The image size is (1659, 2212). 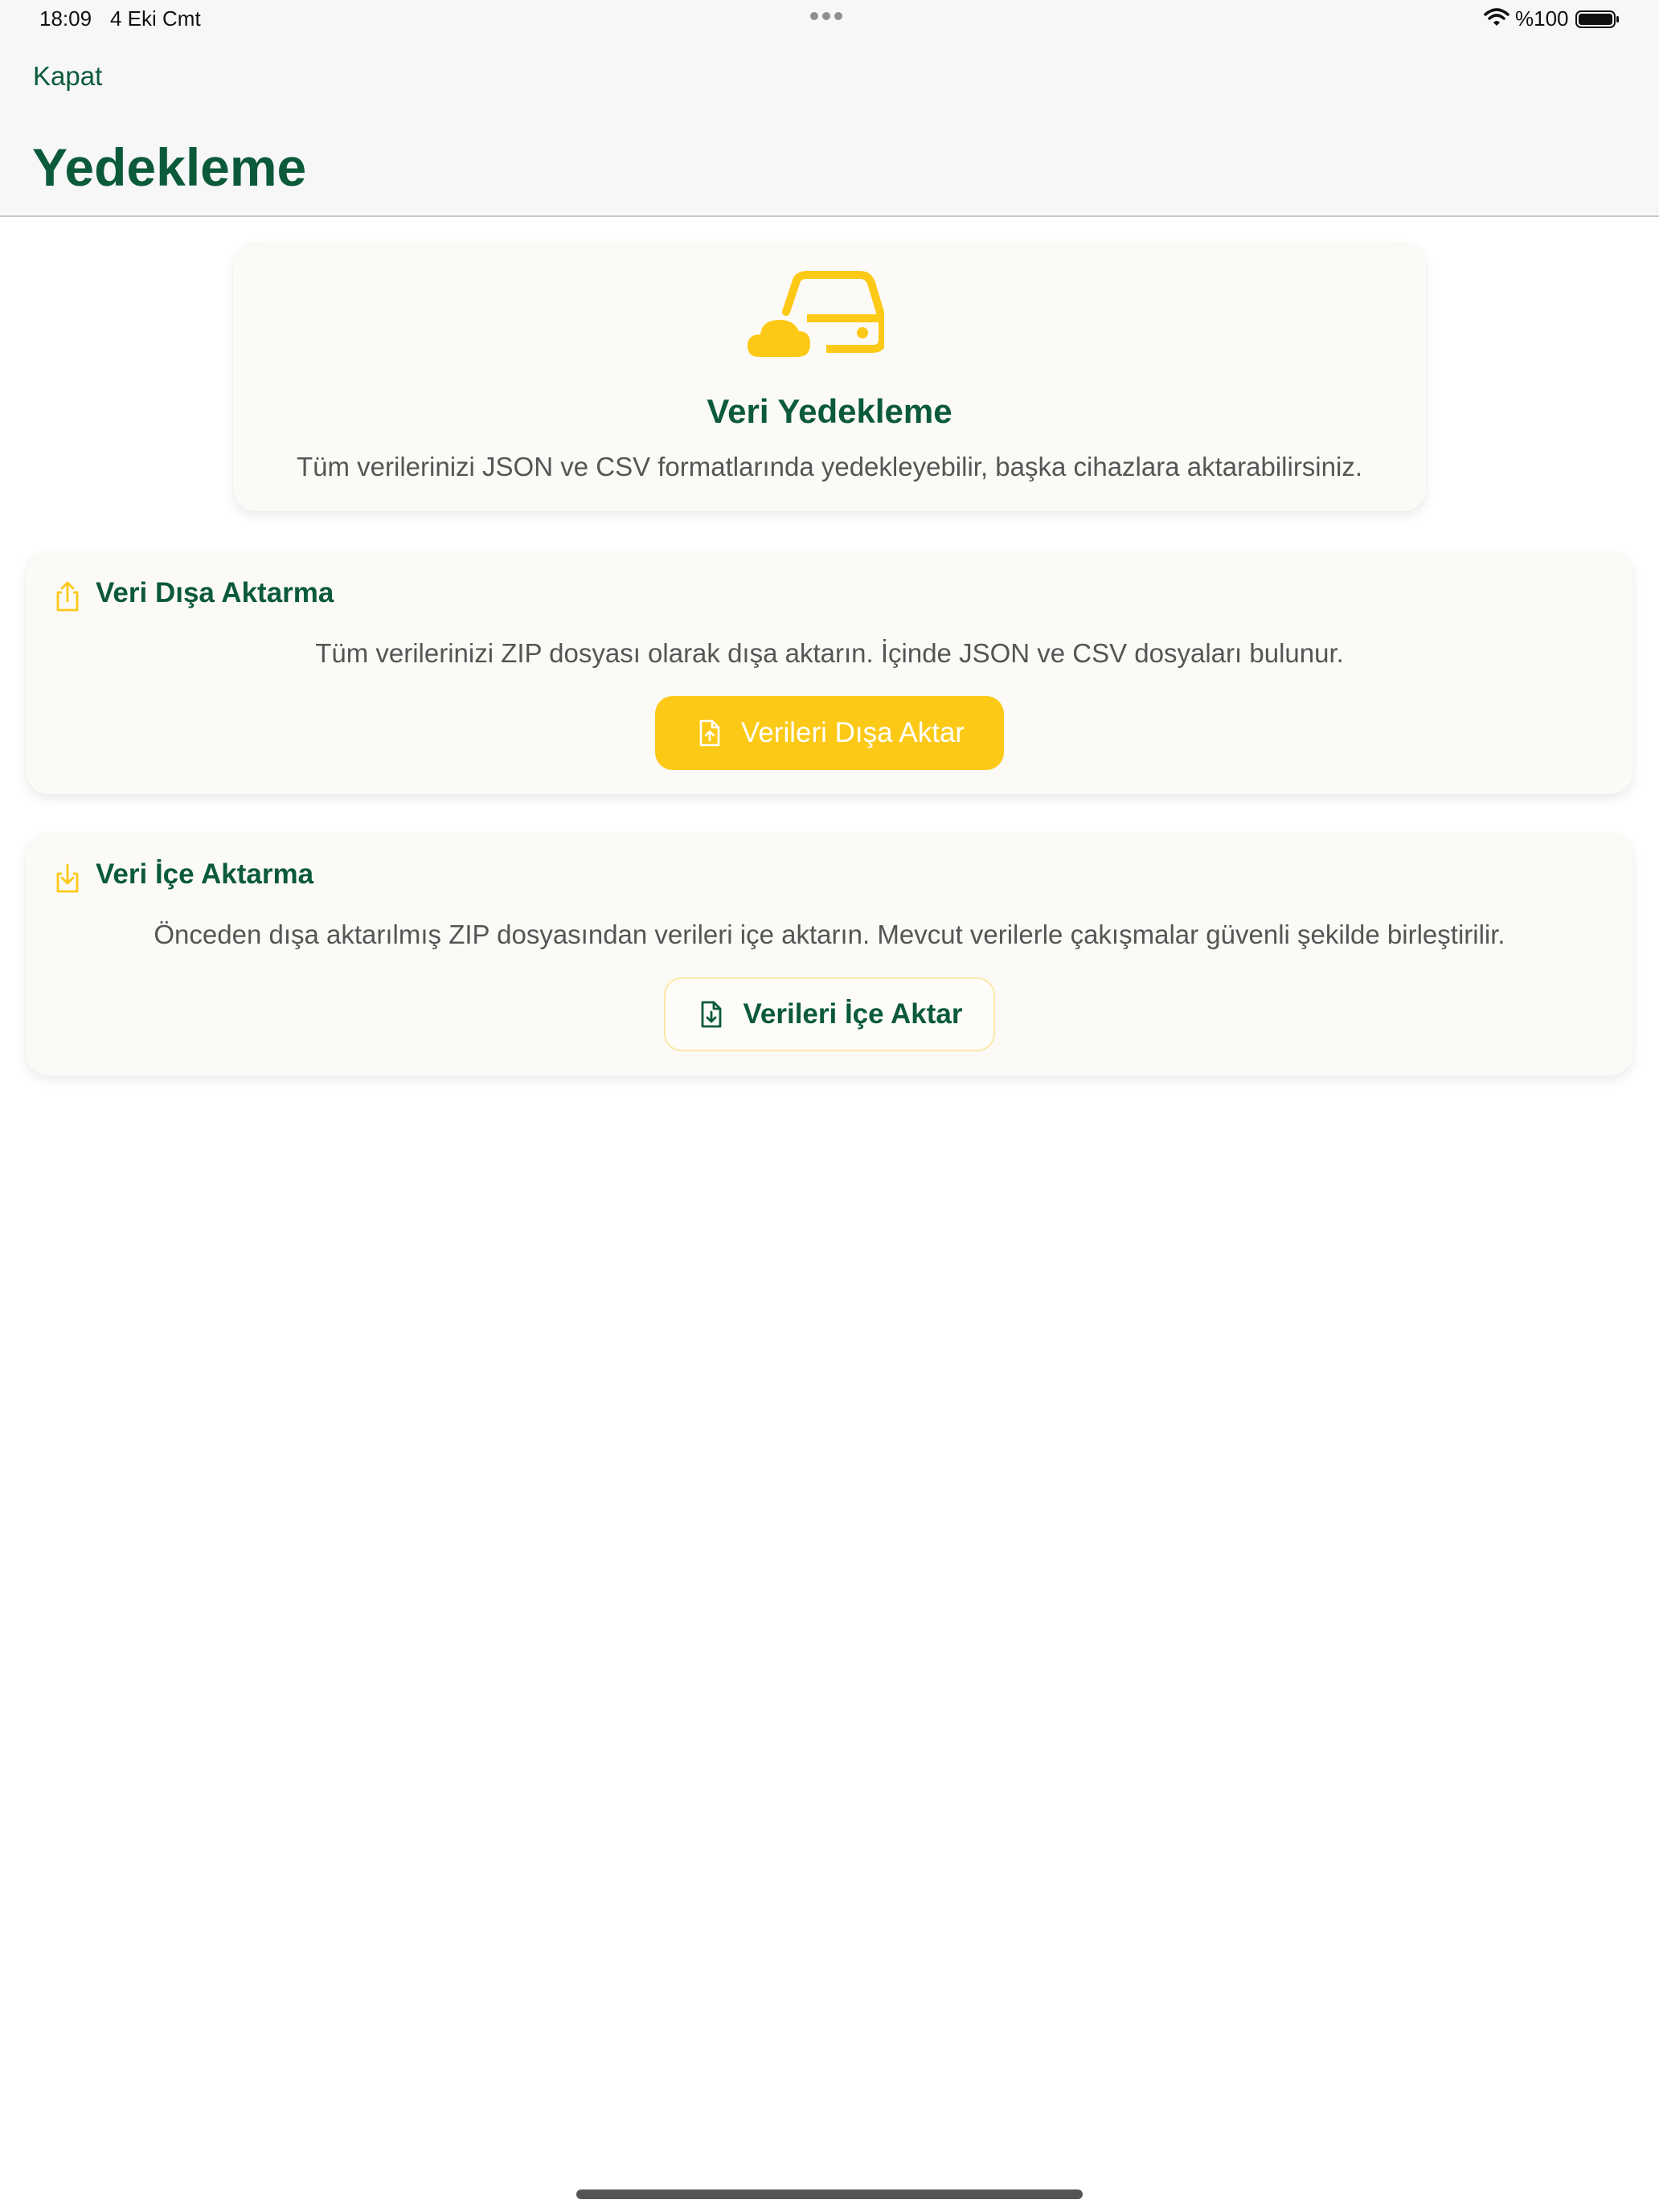 What do you see at coordinates (215, 592) in the screenshot?
I see `export-title: Veri Dışa Aktarma` at bounding box center [215, 592].